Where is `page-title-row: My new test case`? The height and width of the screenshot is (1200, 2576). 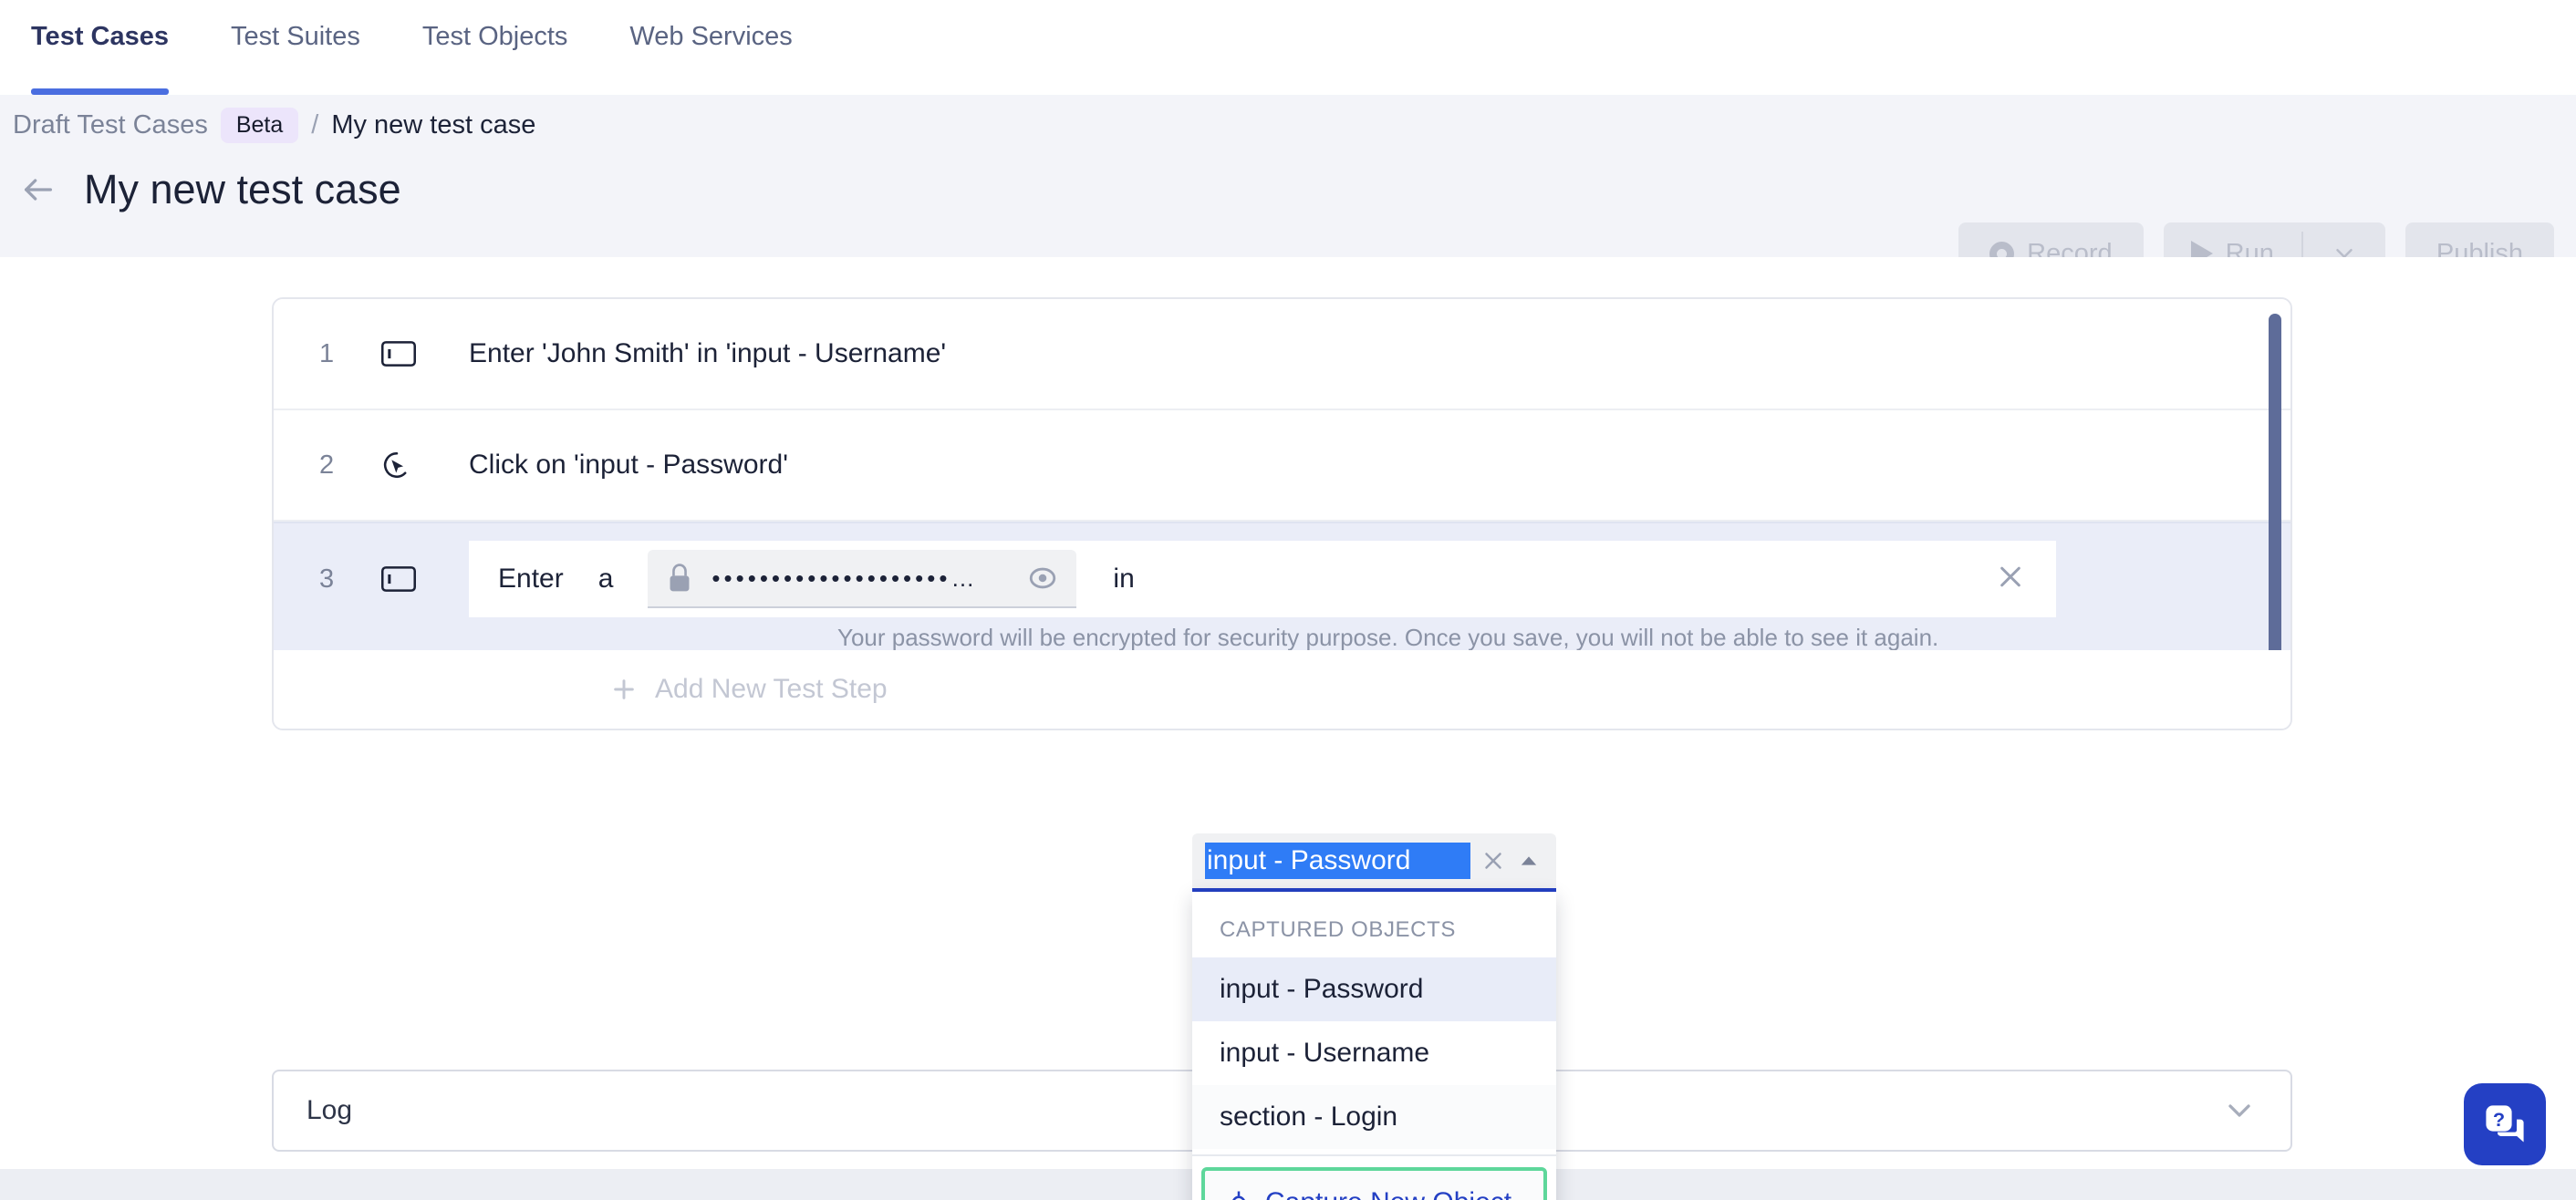 page-title-row: My new test case is located at coordinates (209, 189).